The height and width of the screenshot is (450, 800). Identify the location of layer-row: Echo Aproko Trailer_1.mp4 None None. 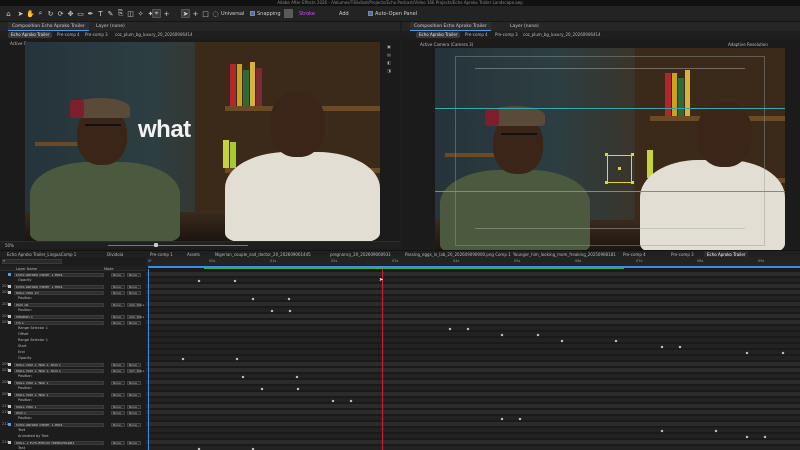
(72, 274).